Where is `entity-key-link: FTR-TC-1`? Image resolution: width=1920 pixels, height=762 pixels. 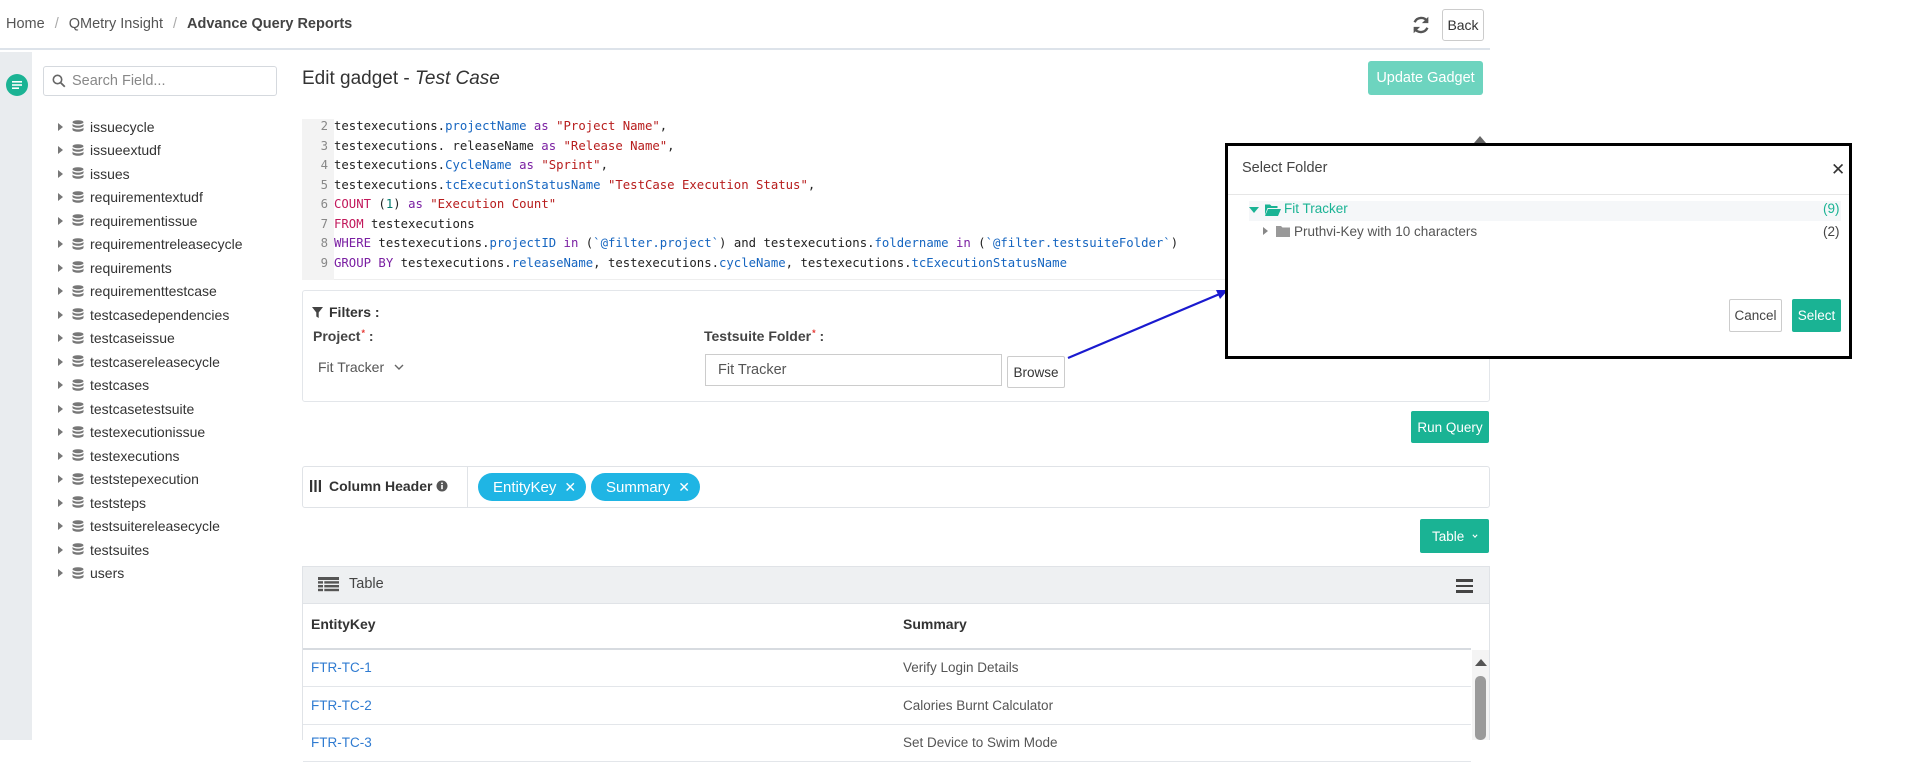
entity-key-link: FTR-TC-1 is located at coordinates (341, 667).